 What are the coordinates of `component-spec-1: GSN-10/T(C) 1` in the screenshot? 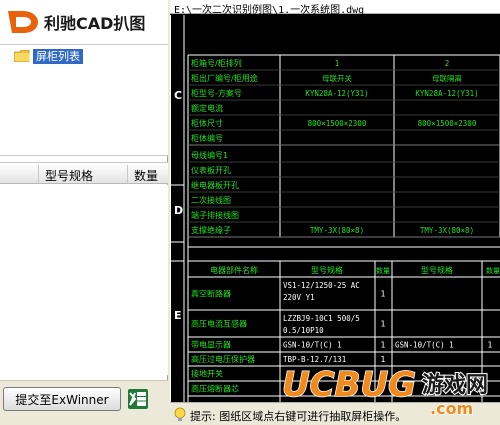 It's located at (312, 345).